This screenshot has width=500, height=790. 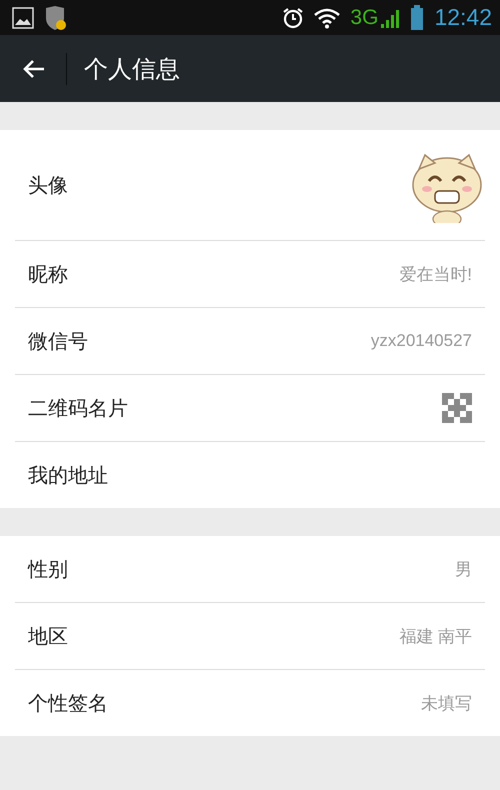 I want to click on row-label: 我的地址, so click(x=68, y=475).